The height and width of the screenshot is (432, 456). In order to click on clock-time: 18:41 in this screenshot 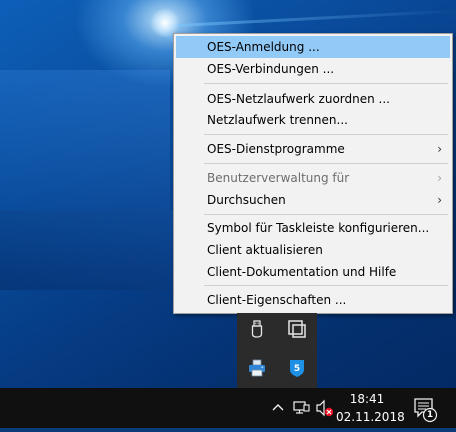, I will do `click(367, 399)`.